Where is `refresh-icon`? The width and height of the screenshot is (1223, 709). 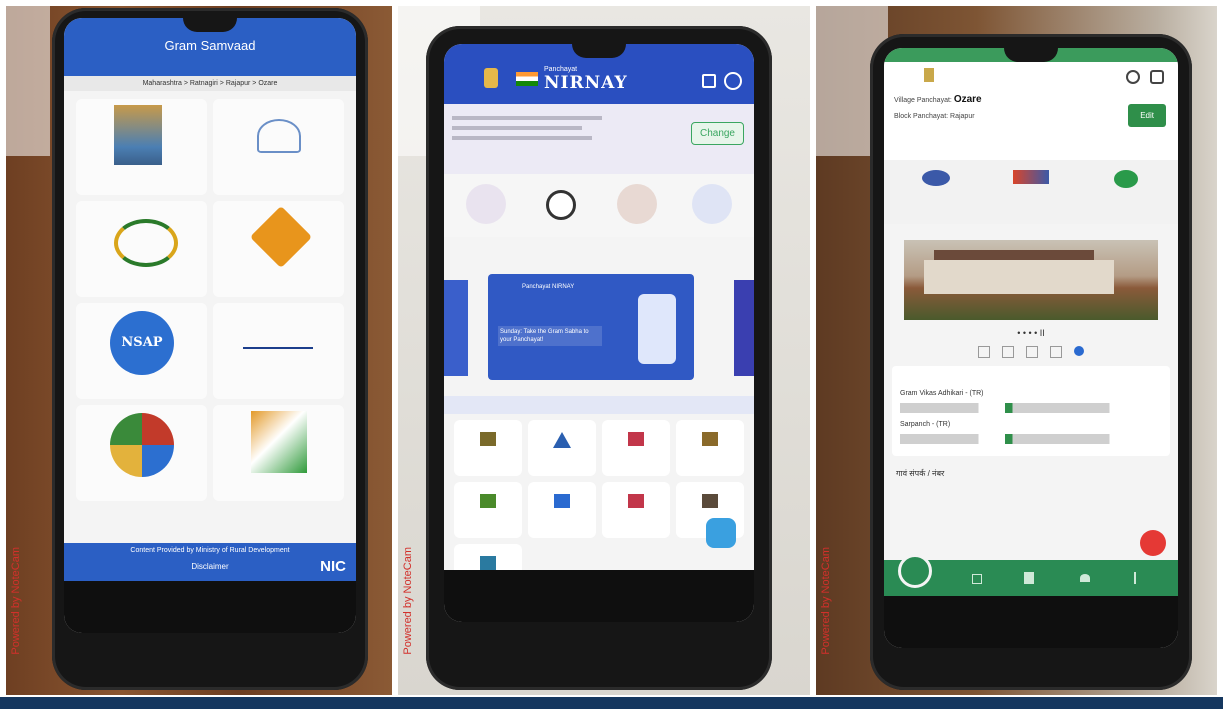 refresh-icon is located at coordinates (1133, 77).